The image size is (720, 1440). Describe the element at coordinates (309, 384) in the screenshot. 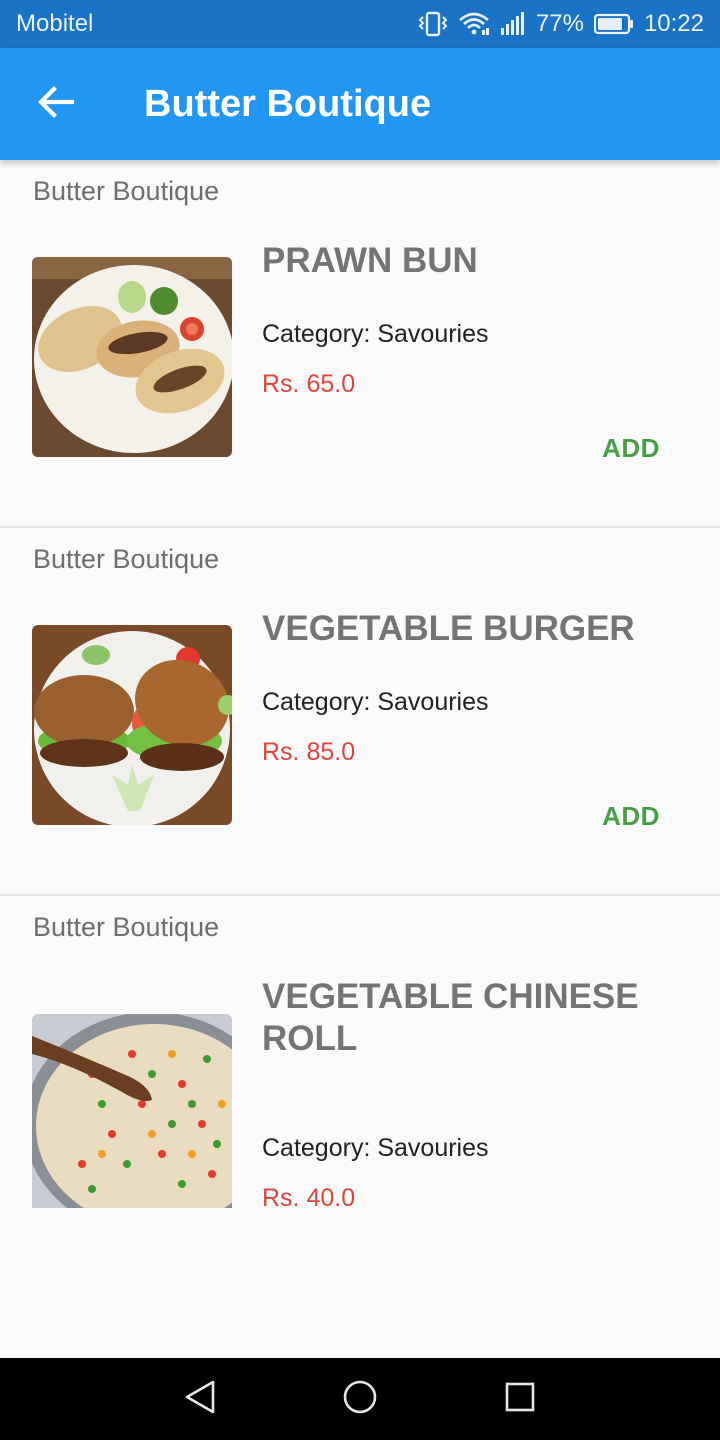

I see `product-price: Rs. 65.0` at that location.